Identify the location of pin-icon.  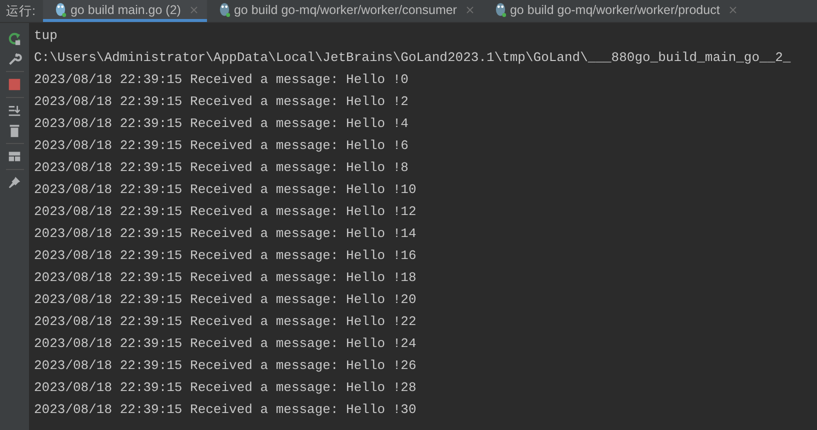
(14, 182).